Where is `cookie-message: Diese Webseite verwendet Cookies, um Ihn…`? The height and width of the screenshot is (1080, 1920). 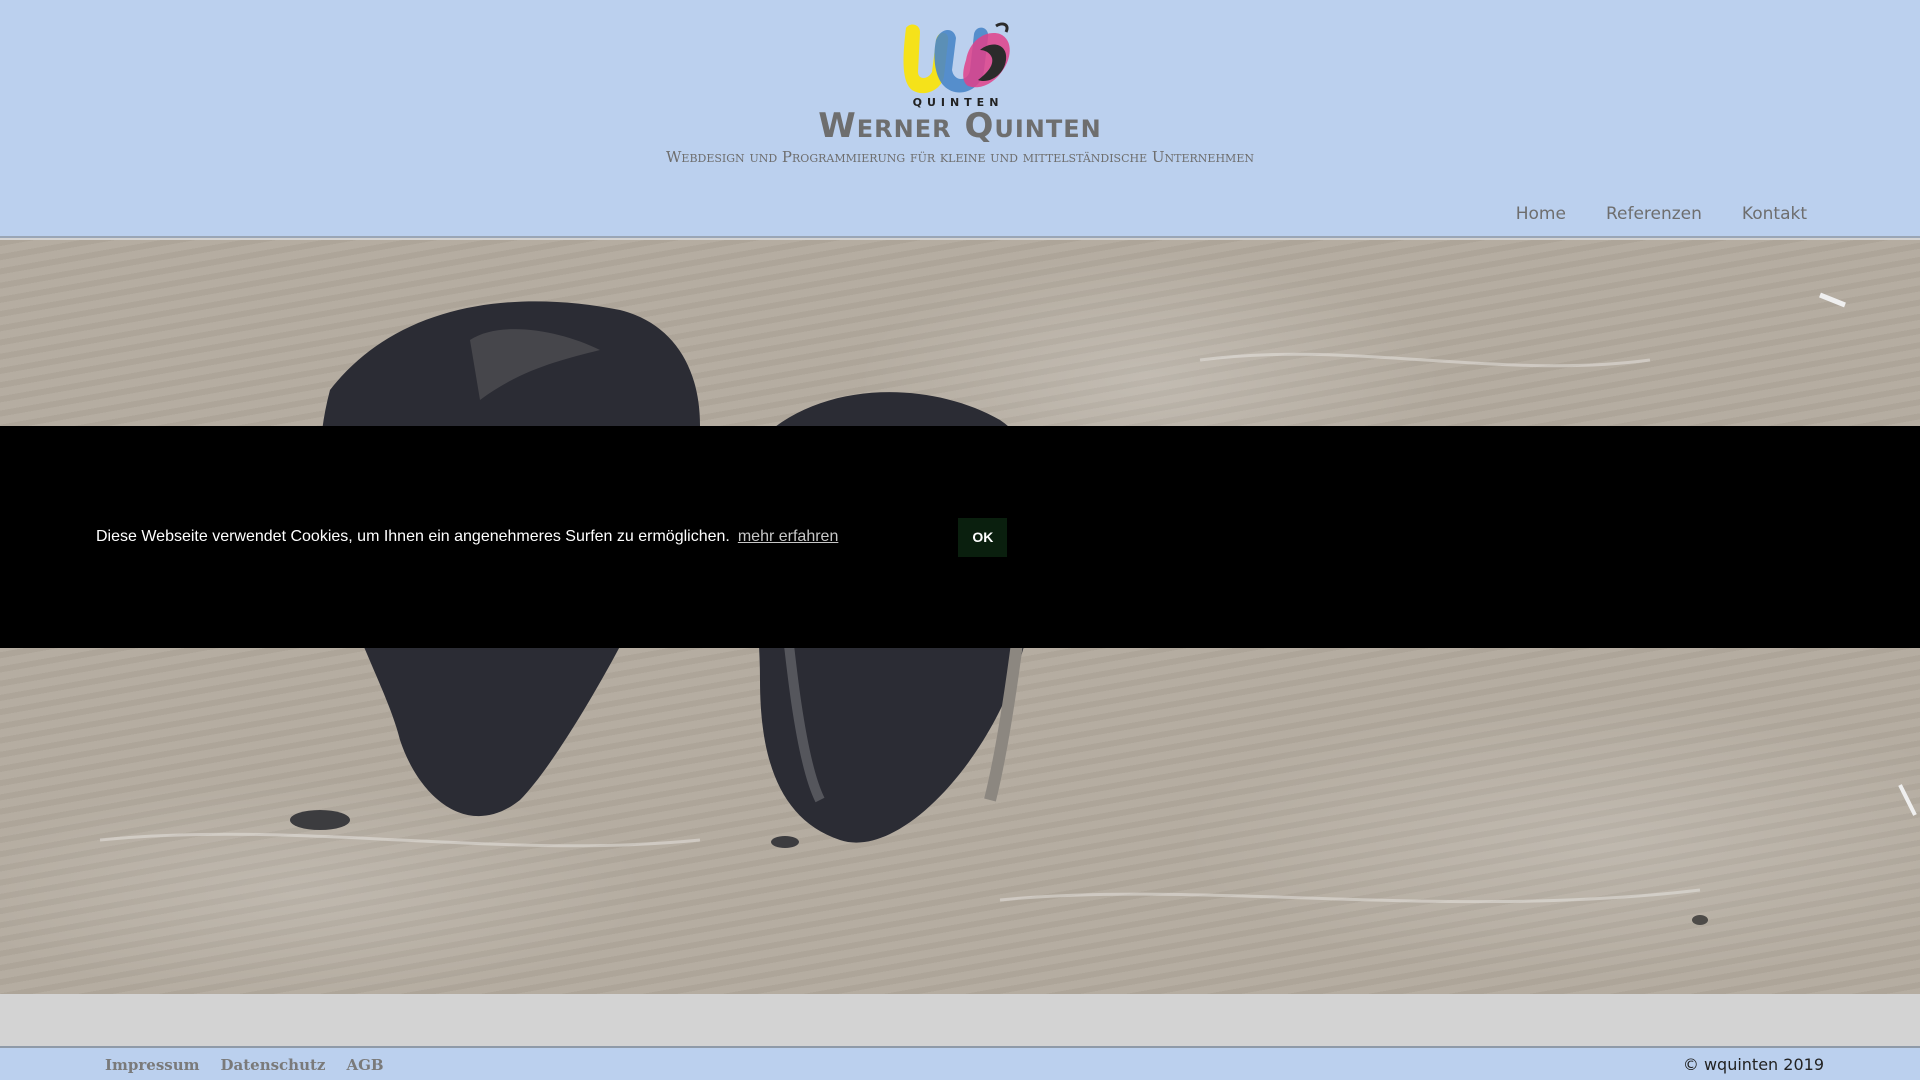
cookie-message: Diese Webseite verwendet Cookies, um Ihn… is located at coordinates (413, 536).